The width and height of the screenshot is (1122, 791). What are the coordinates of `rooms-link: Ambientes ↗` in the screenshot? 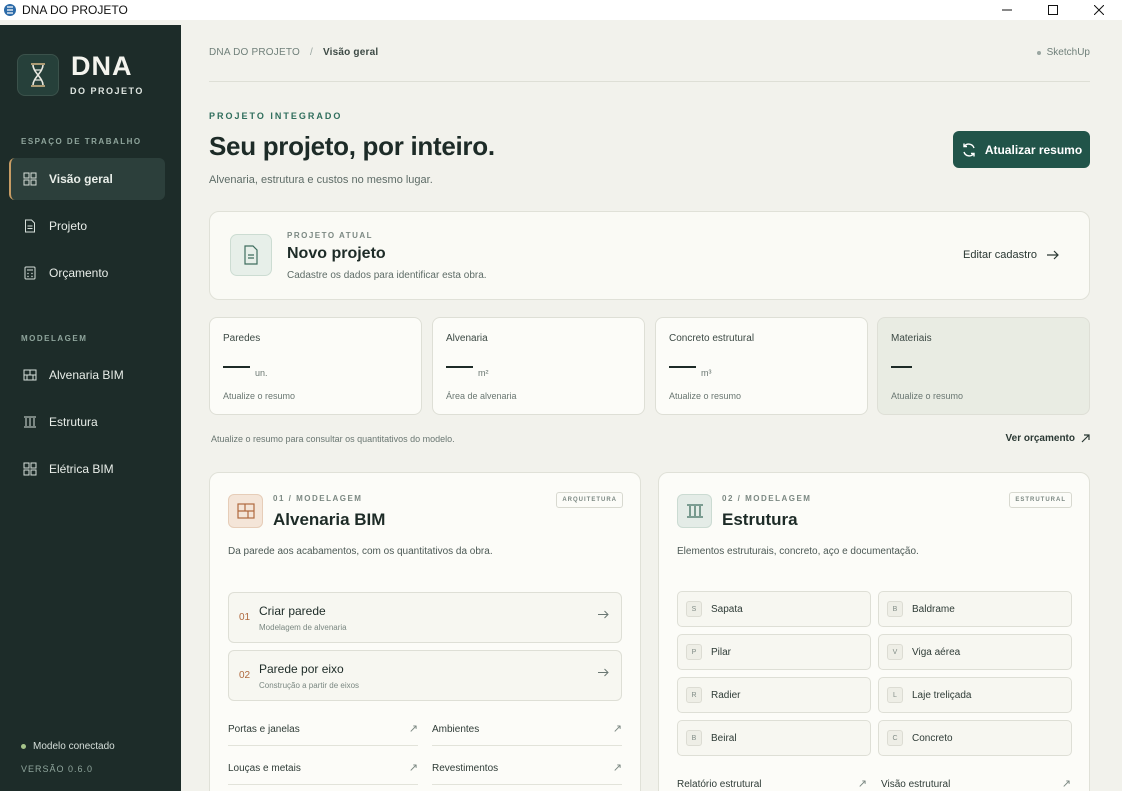 It's located at (527, 733).